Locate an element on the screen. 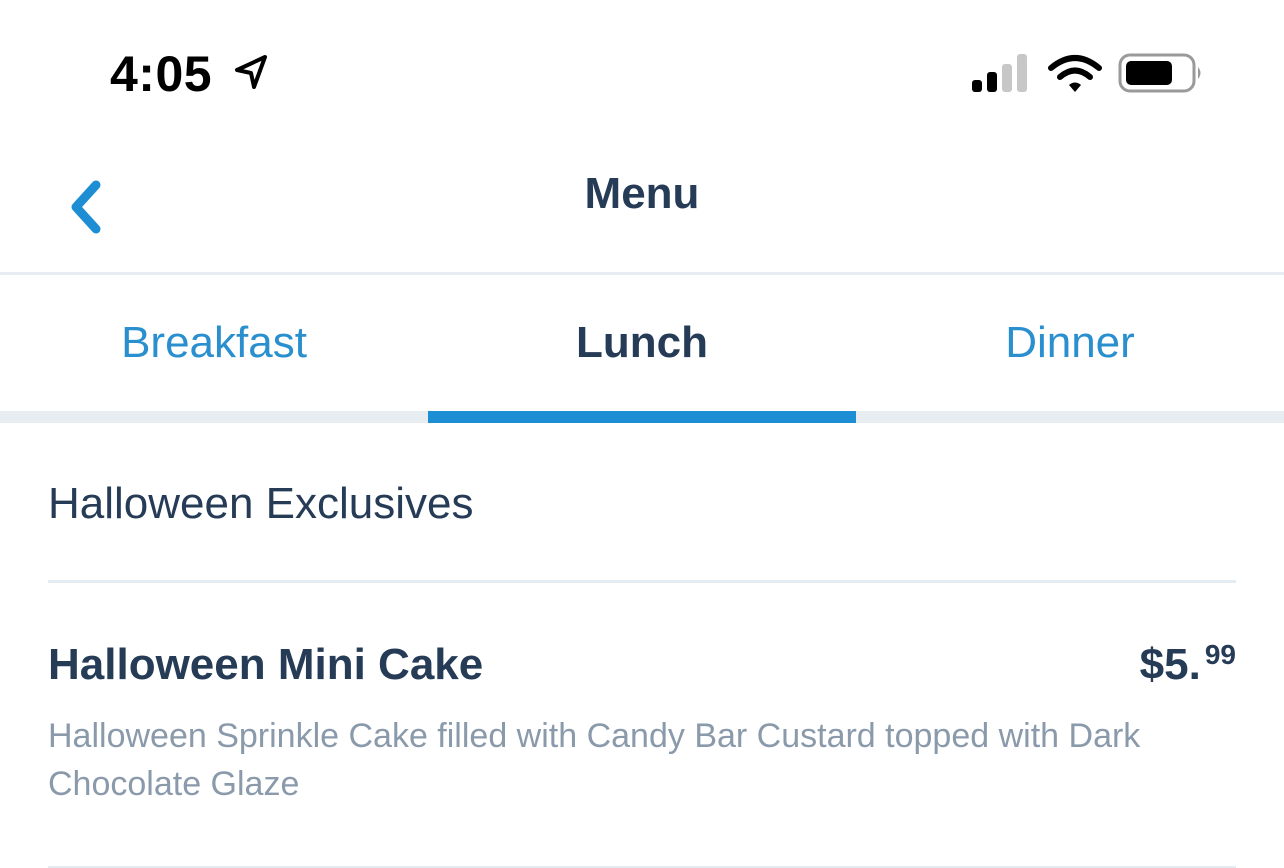 The image size is (1284, 868). location-arrow-icon is located at coordinates (251, 72).